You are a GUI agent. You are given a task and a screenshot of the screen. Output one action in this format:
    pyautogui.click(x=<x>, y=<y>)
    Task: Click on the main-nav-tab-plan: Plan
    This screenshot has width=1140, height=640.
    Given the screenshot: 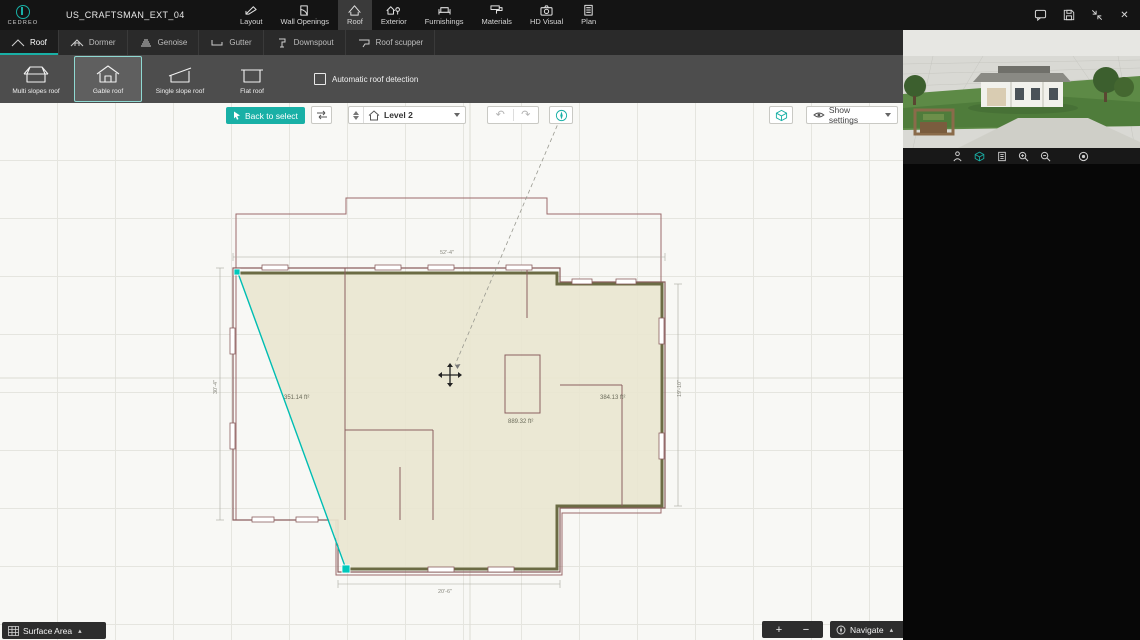 What is the action you would take?
    pyautogui.click(x=588, y=15)
    